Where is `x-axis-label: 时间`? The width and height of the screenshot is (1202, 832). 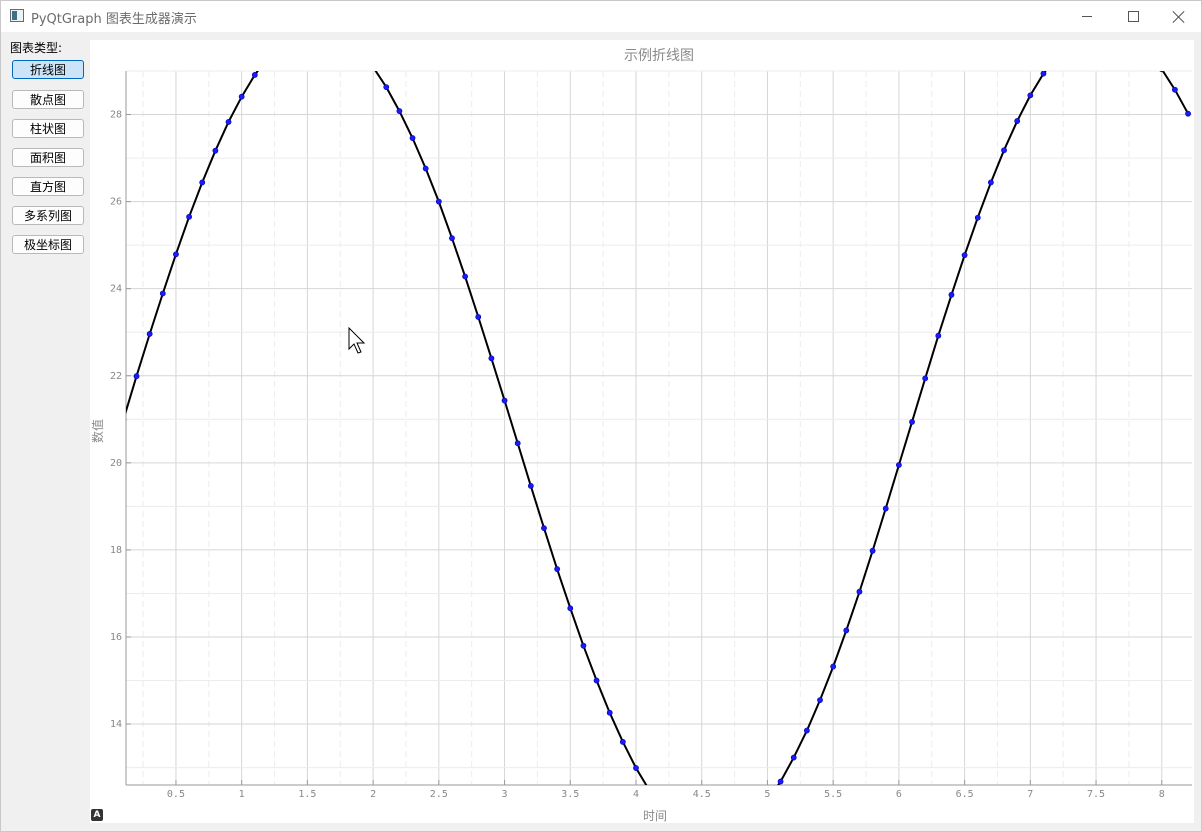
x-axis-label: 时间 is located at coordinates (655, 816).